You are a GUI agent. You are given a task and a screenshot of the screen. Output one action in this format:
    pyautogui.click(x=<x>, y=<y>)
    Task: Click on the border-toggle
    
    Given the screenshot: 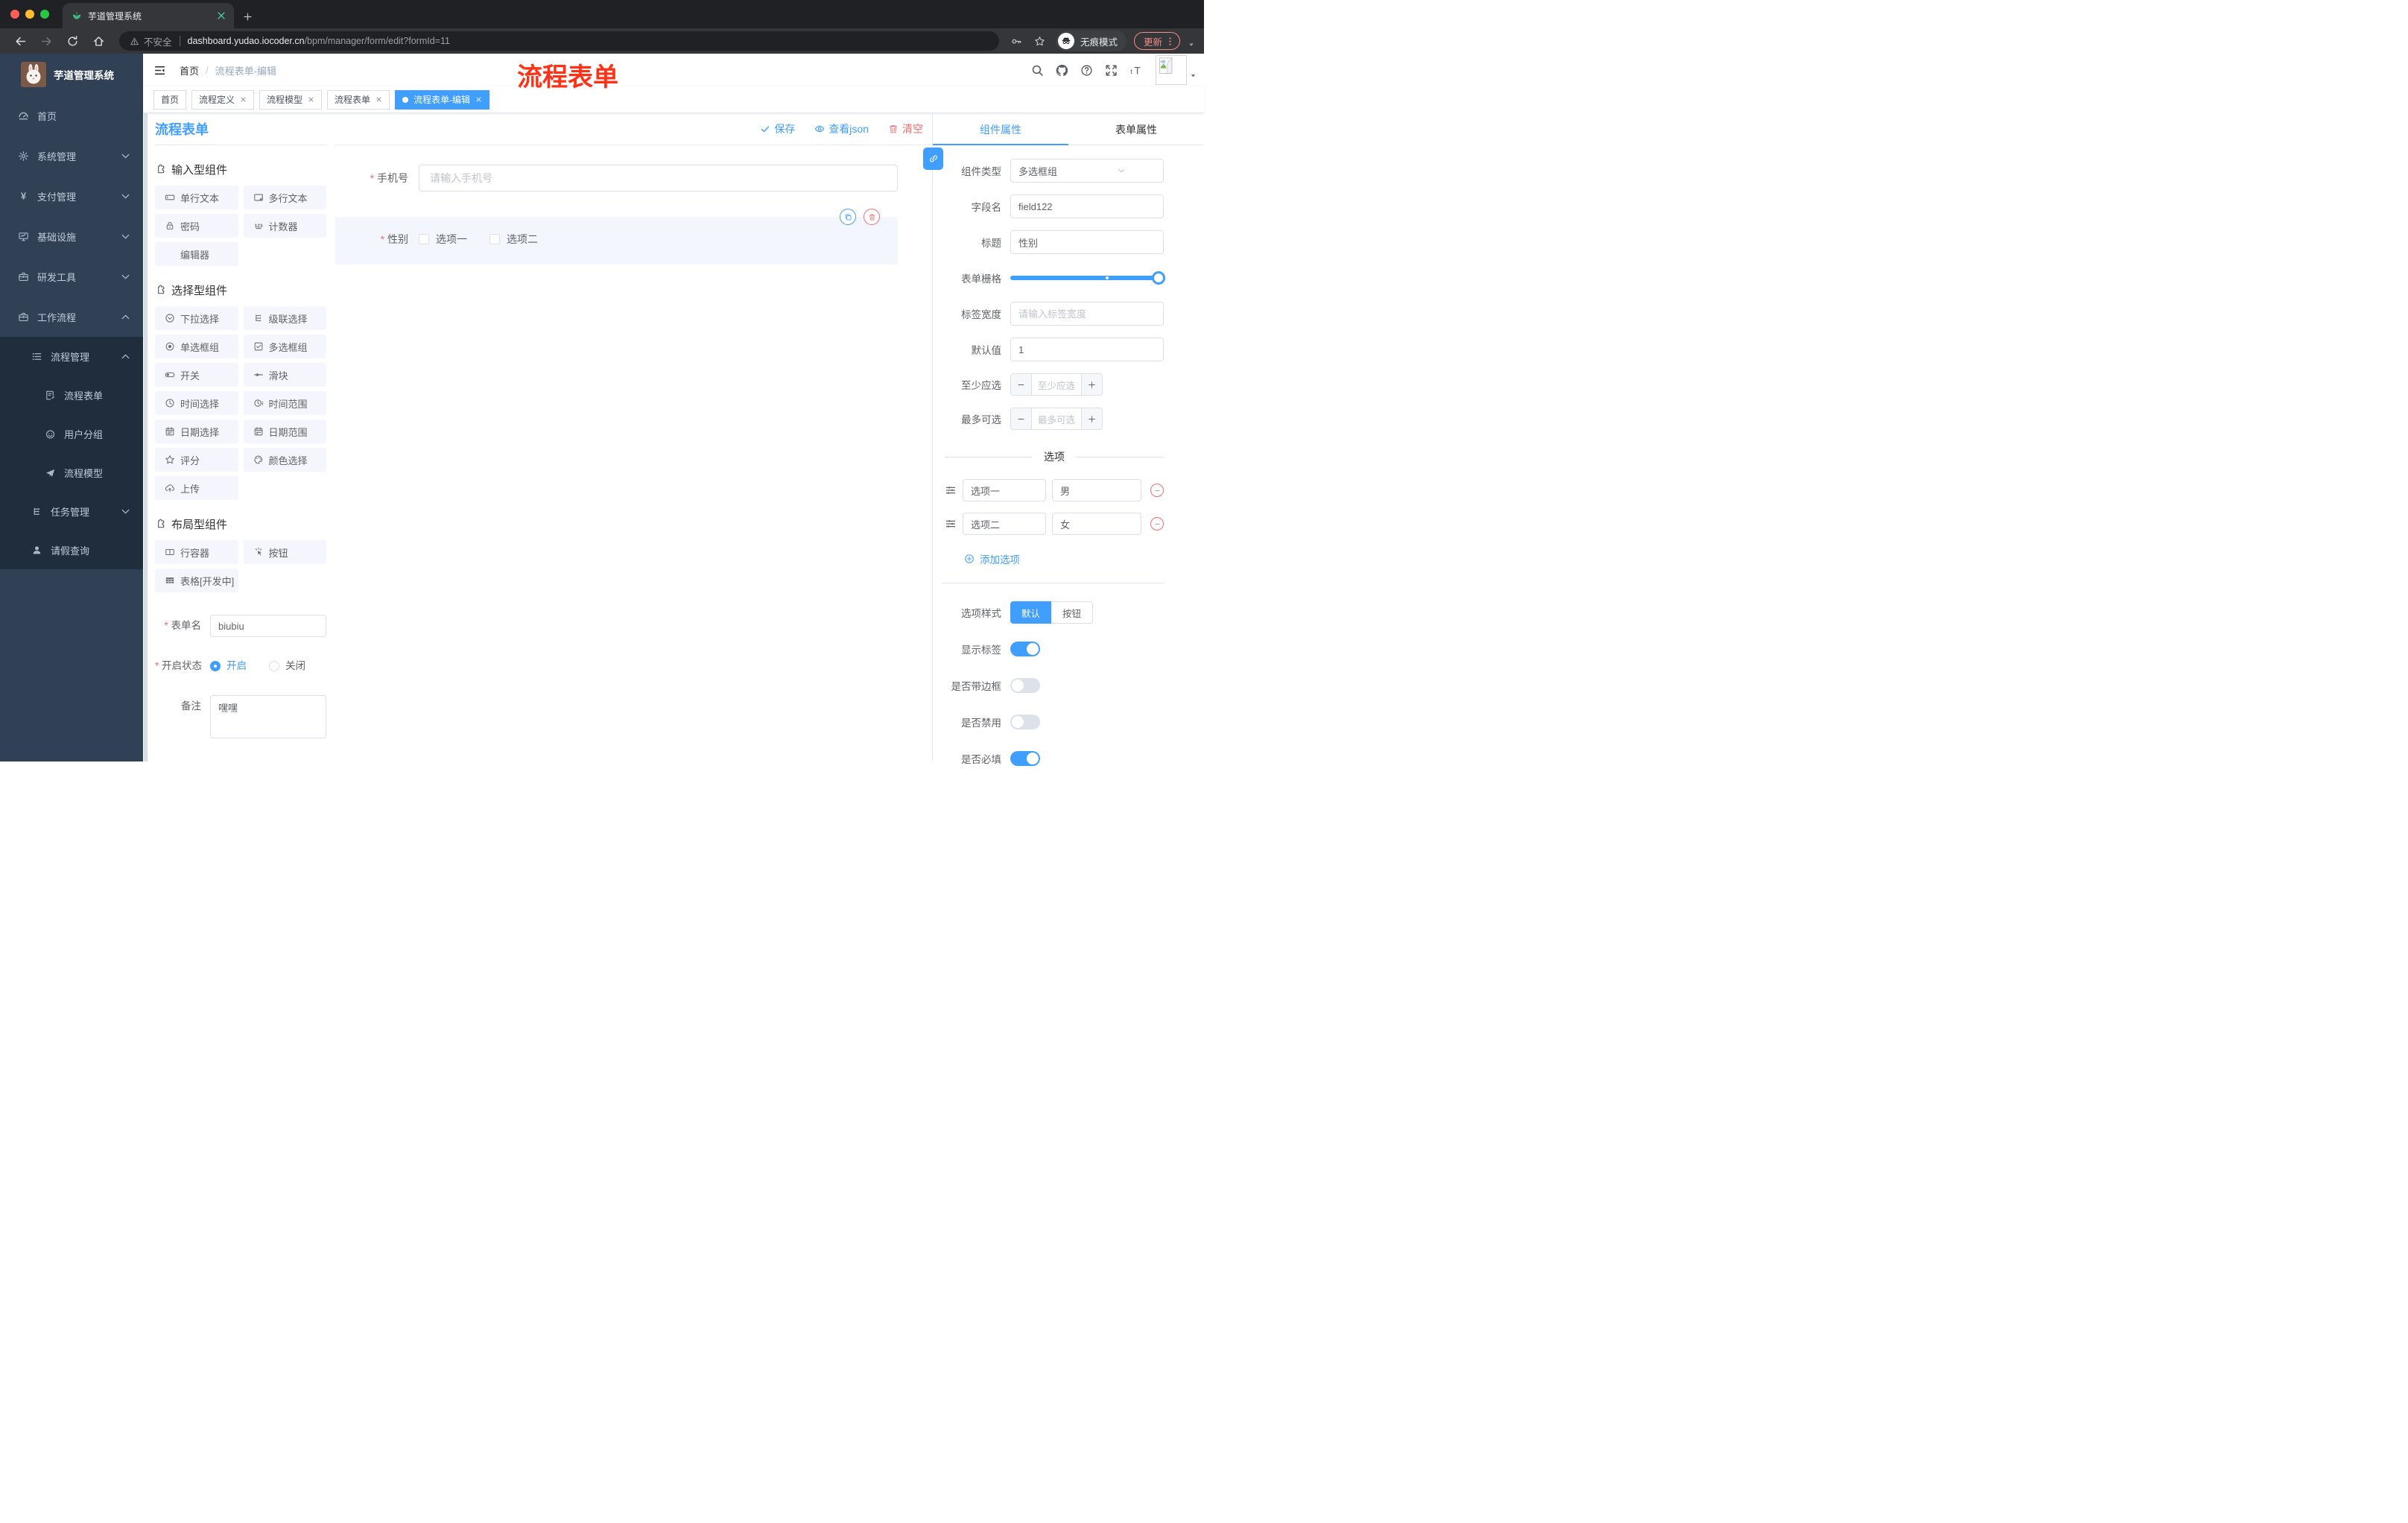 What is the action you would take?
    pyautogui.click(x=1025, y=685)
    